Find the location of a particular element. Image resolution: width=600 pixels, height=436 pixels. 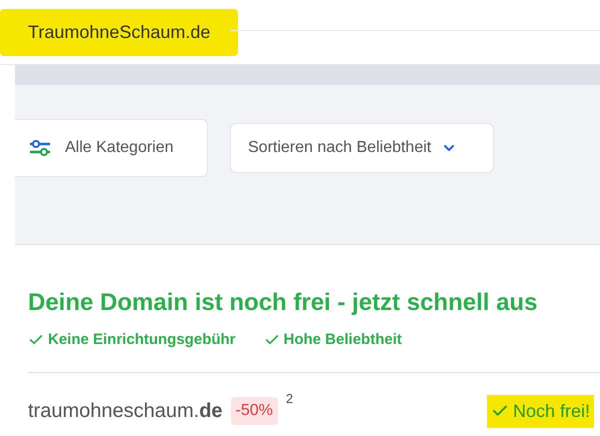

feature-label: Hohe Beliebtheit is located at coordinates (343, 340).